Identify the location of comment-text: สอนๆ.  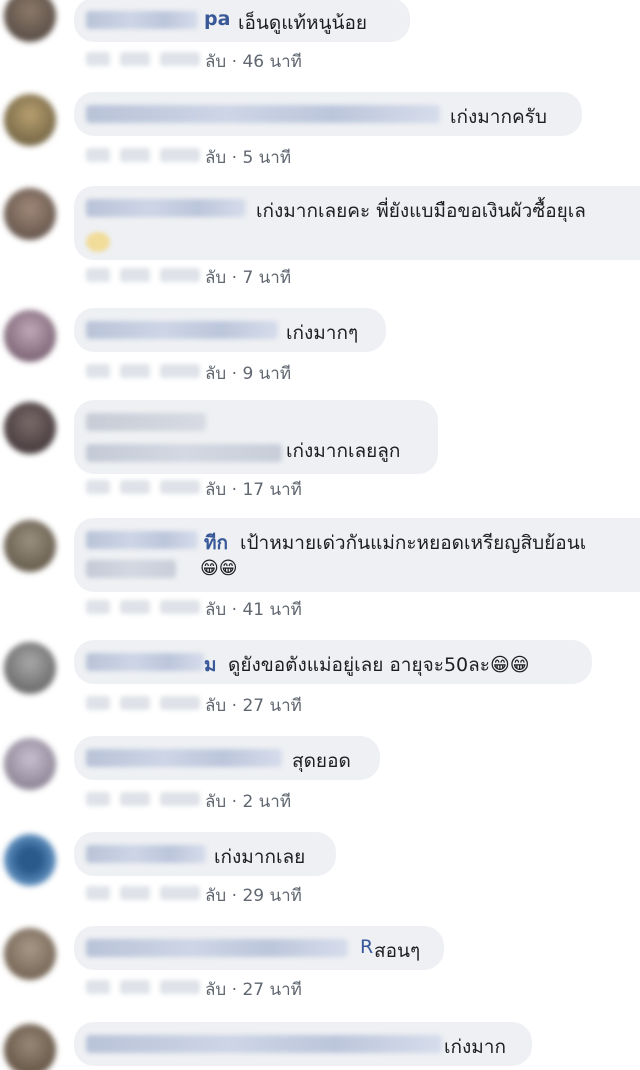
(397, 951).